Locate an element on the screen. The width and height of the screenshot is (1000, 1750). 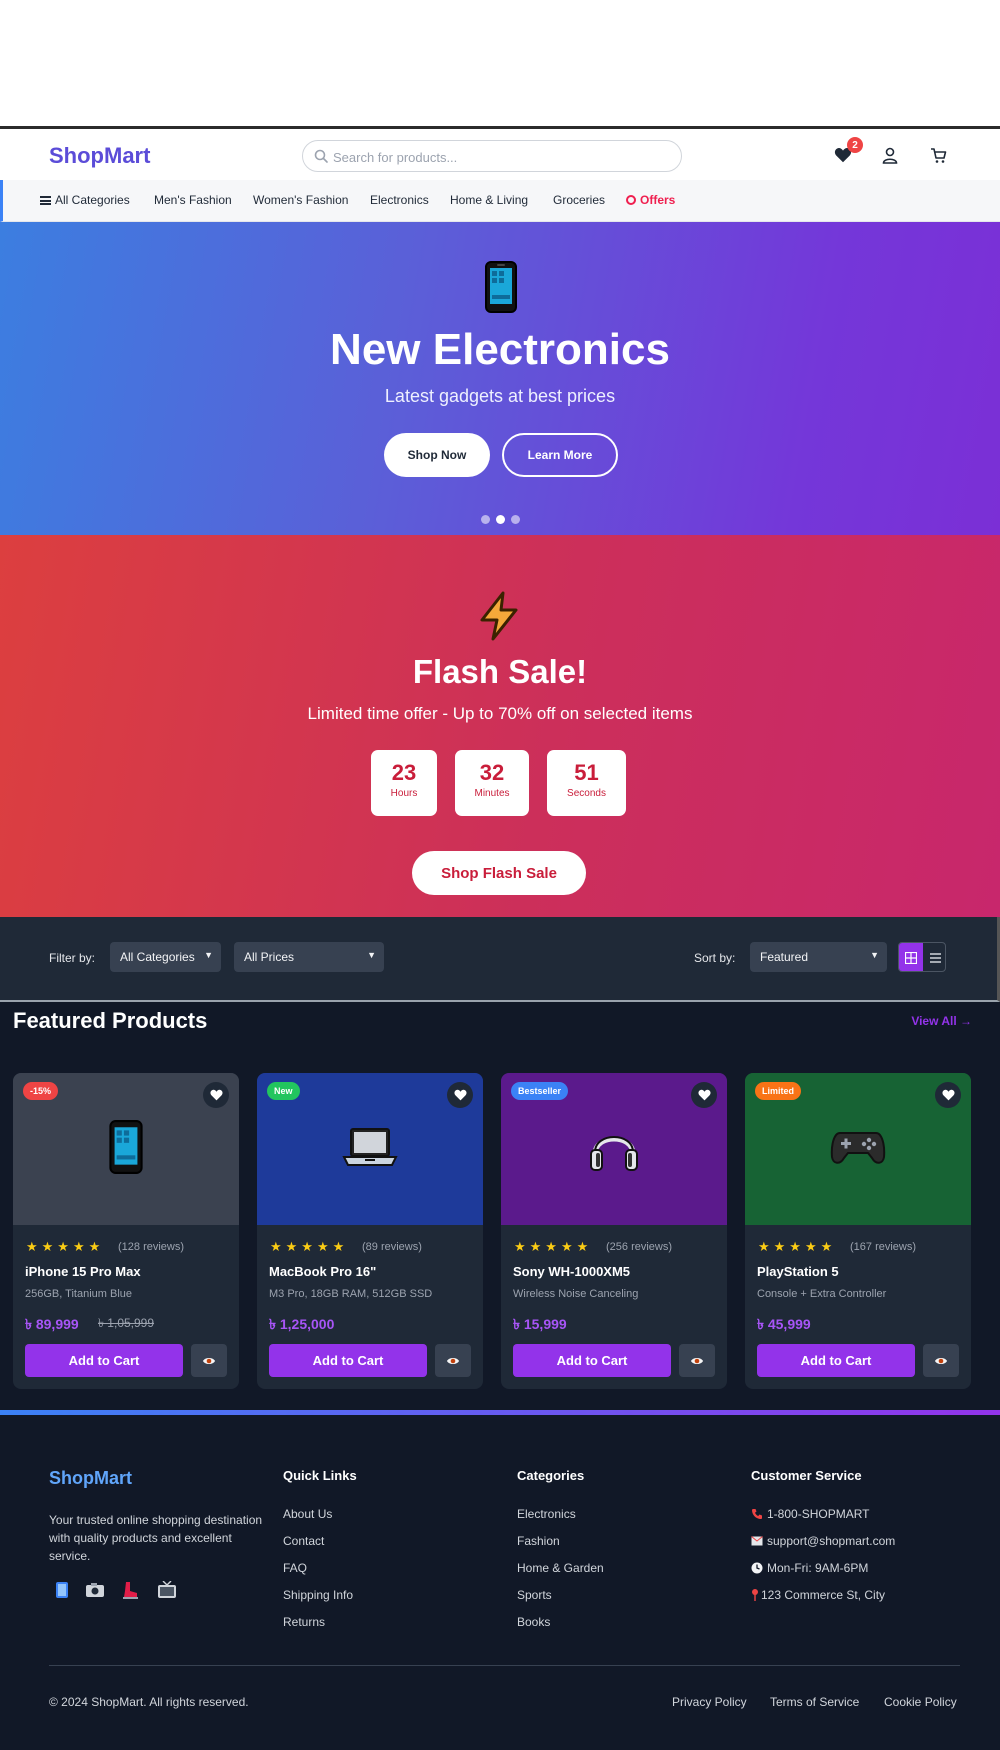
cart-button is located at coordinates (938, 155).